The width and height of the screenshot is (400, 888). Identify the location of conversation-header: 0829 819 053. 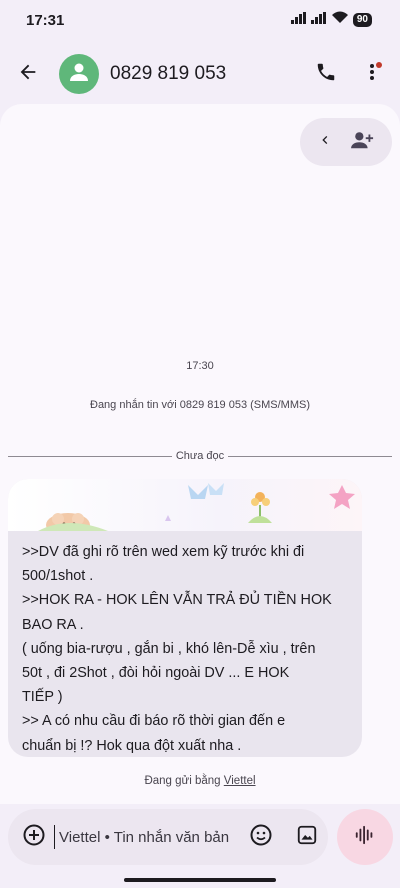
(200, 74).